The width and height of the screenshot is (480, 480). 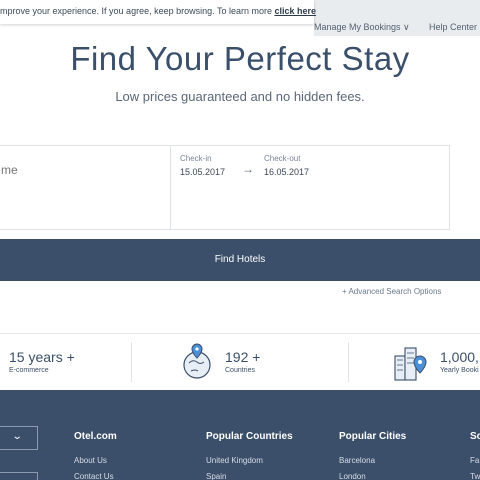 I want to click on footer-link-social-2: Tw, so click(x=475, y=476).